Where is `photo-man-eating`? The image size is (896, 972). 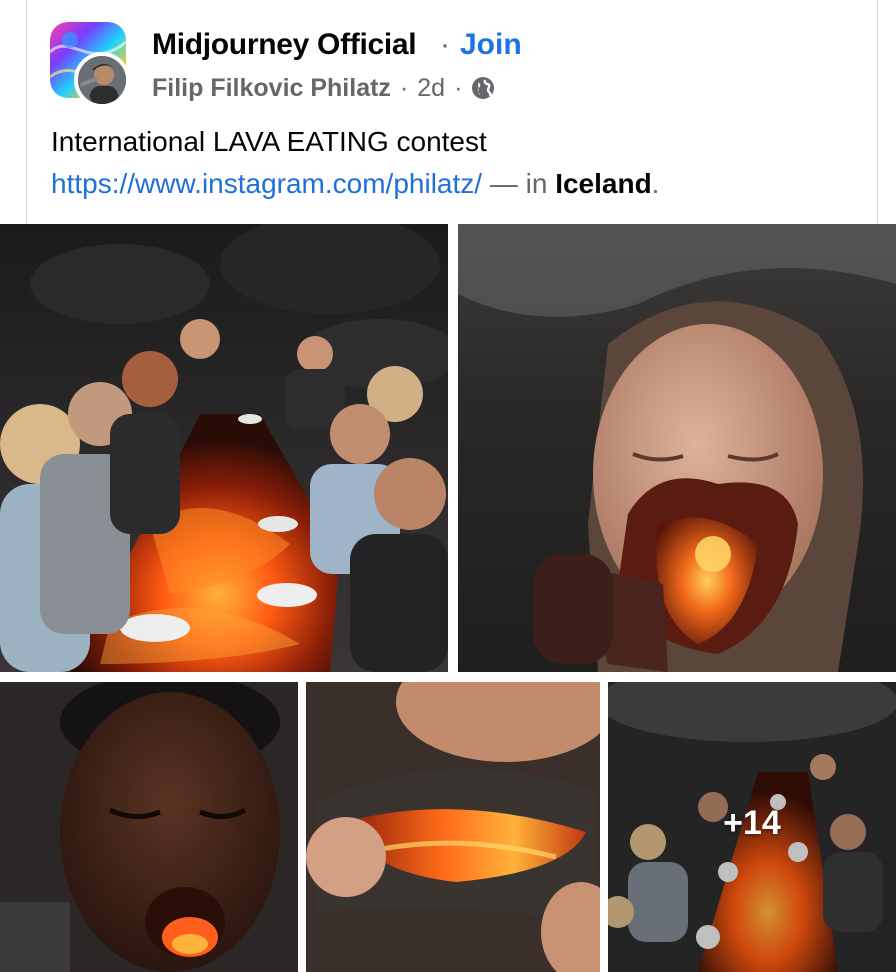 photo-man-eating is located at coordinates (149, 827).